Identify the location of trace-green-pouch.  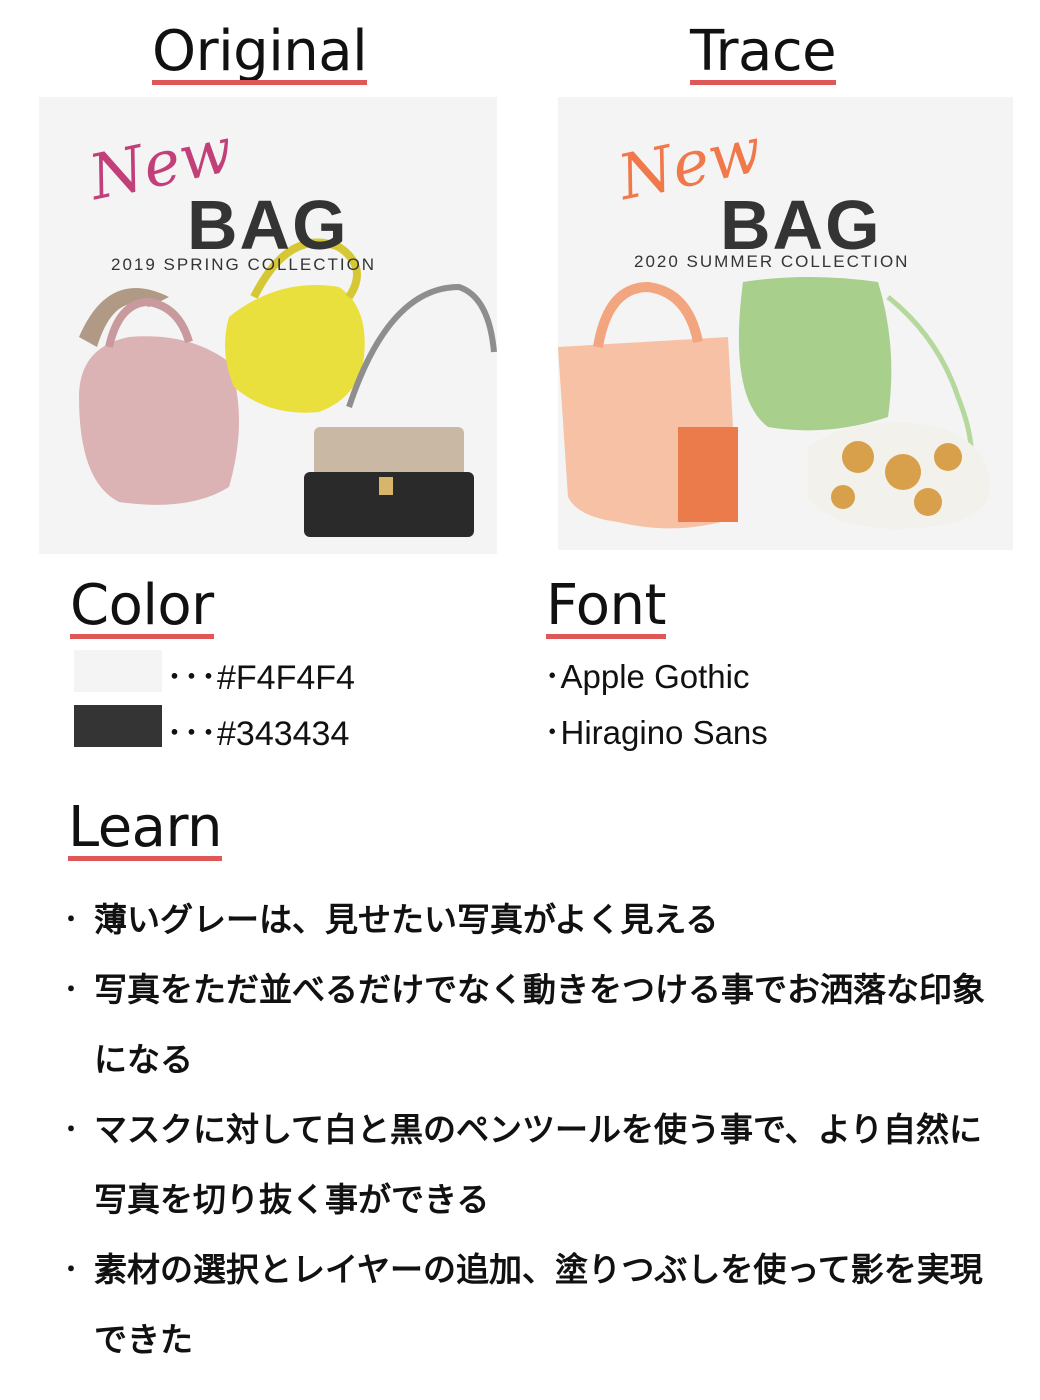
(815, 354).